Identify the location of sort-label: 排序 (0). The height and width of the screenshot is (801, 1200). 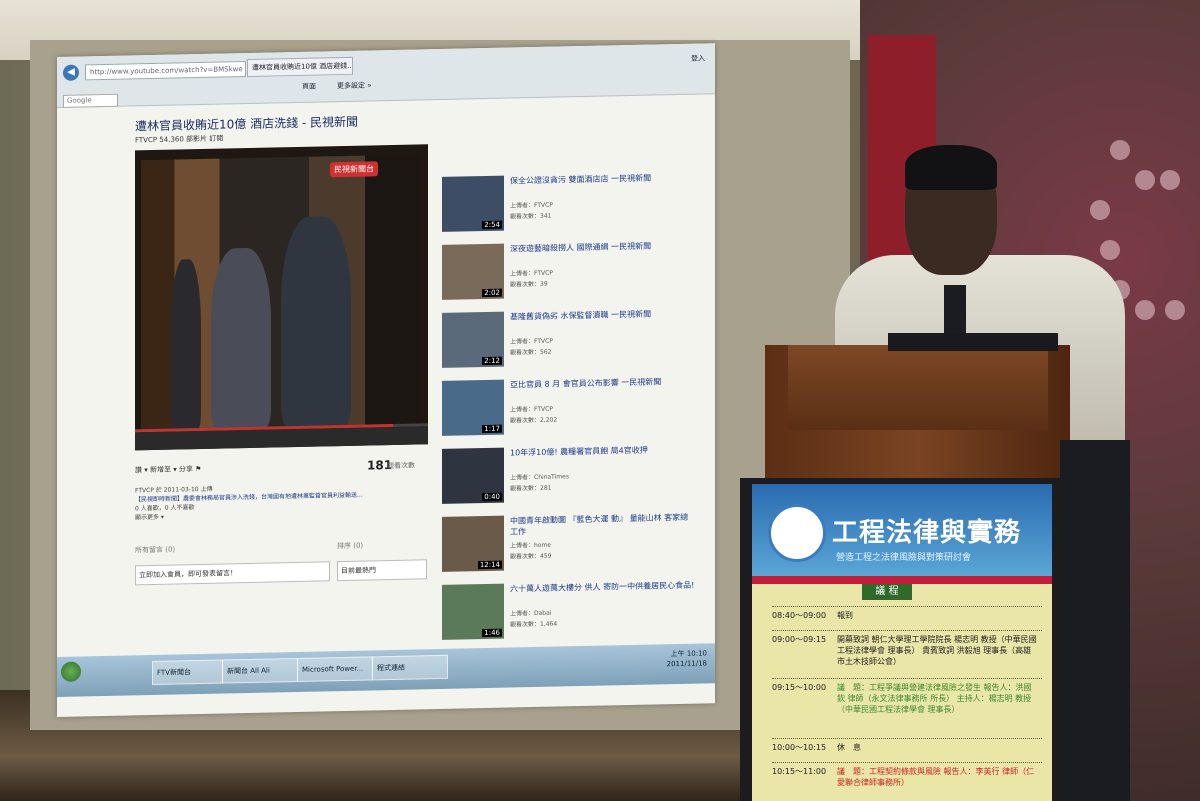
(350, 546).